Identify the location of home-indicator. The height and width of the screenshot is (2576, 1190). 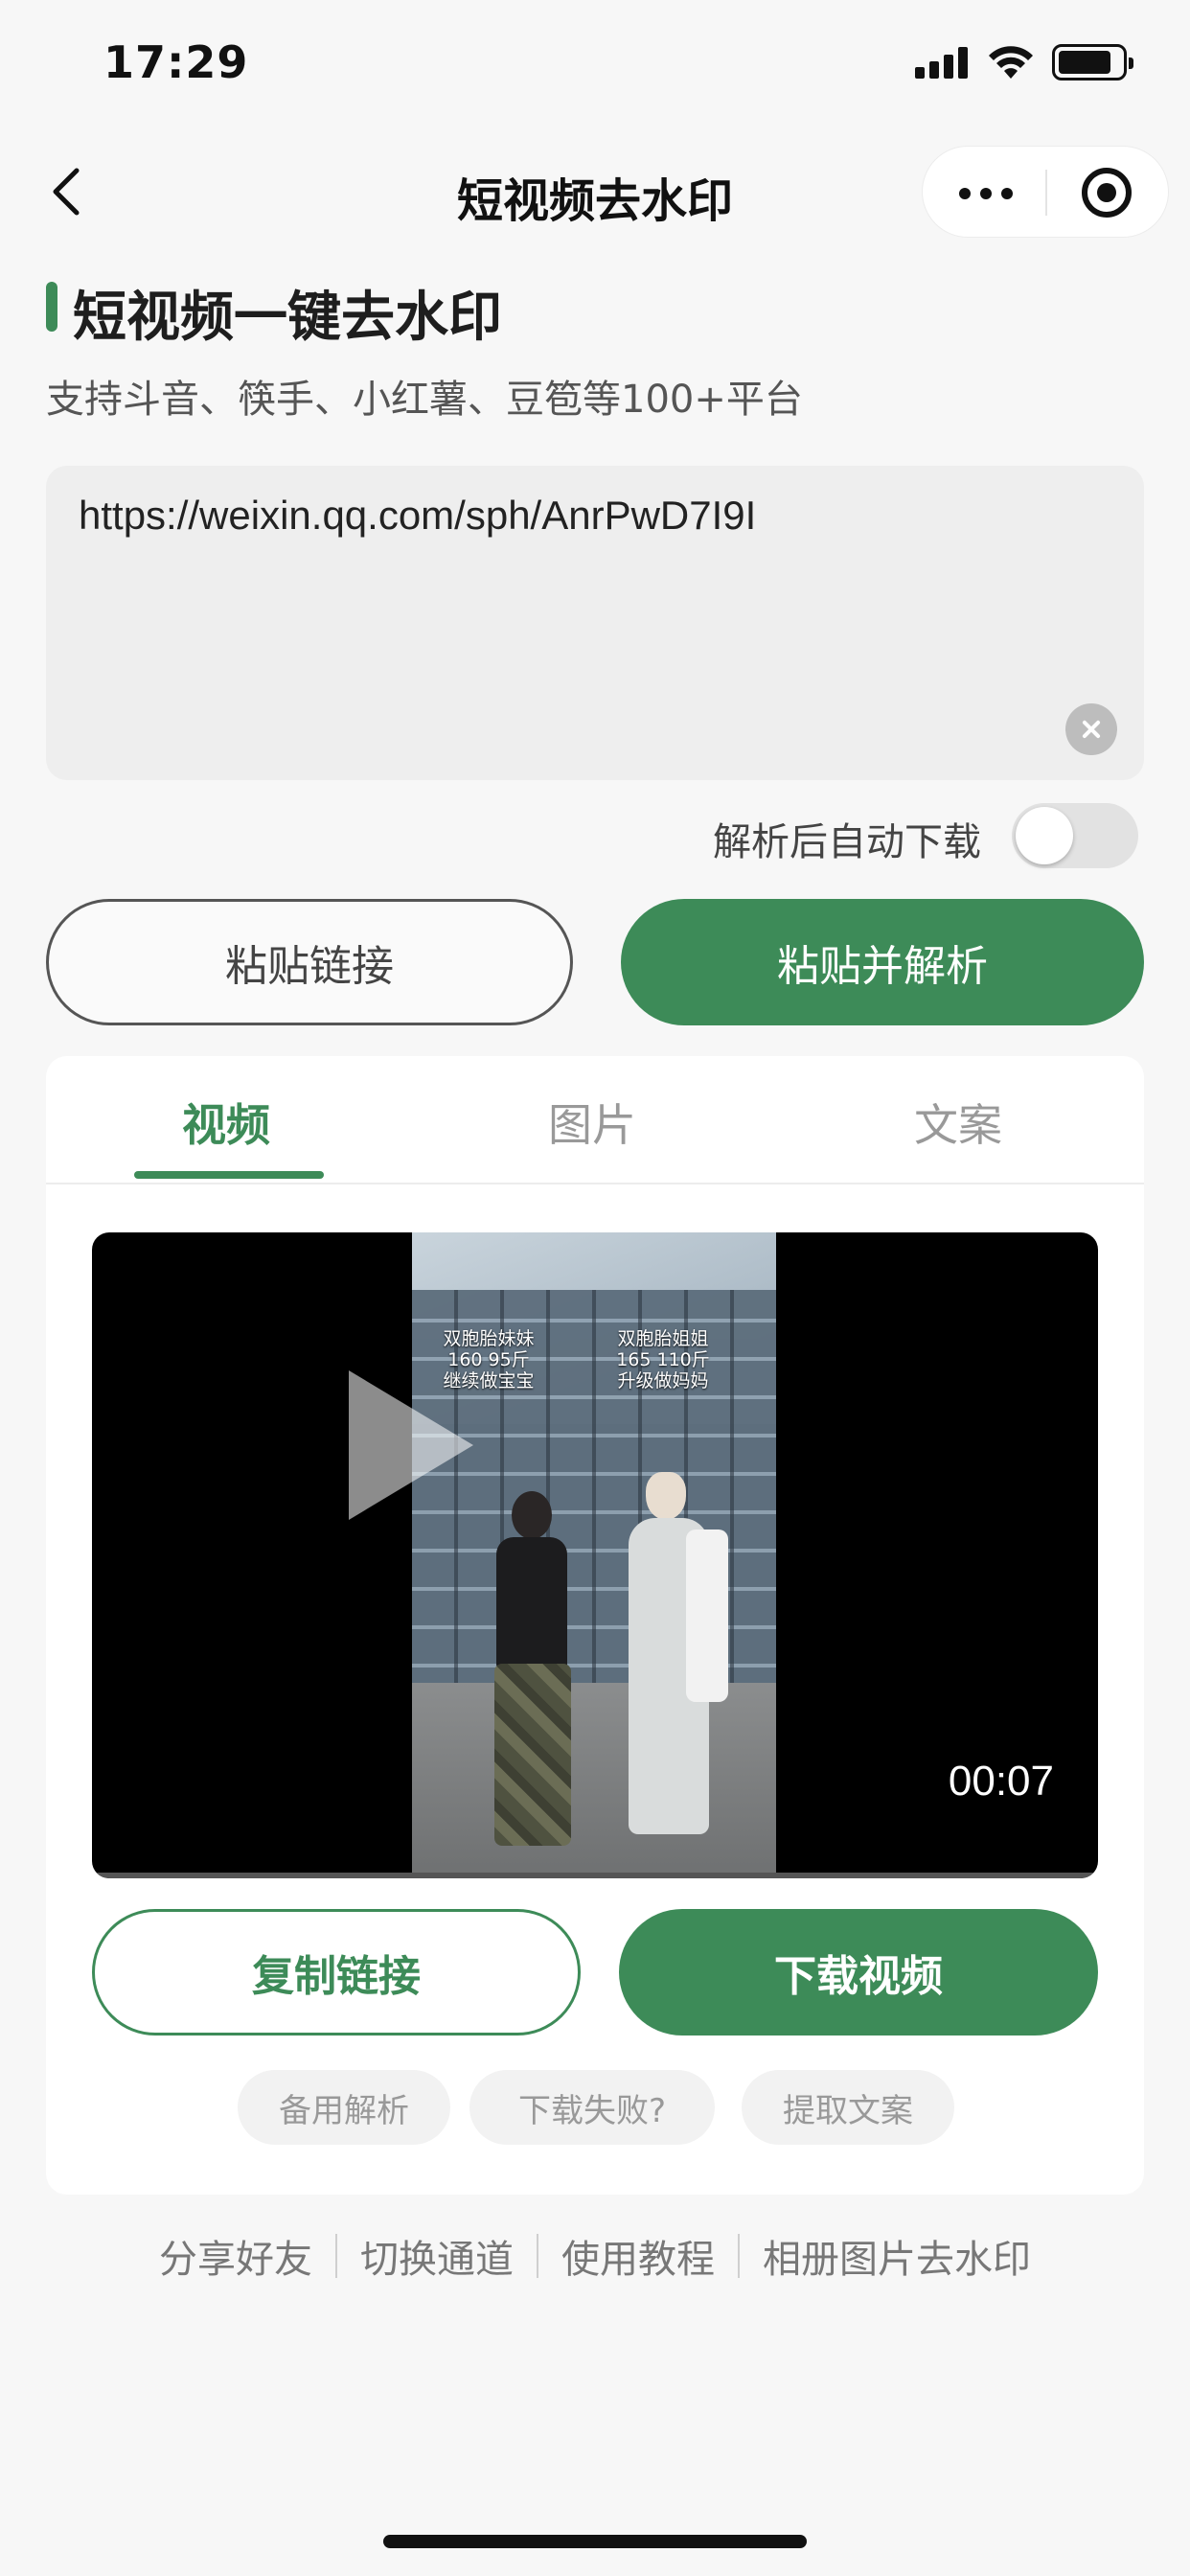
(595, 2541).